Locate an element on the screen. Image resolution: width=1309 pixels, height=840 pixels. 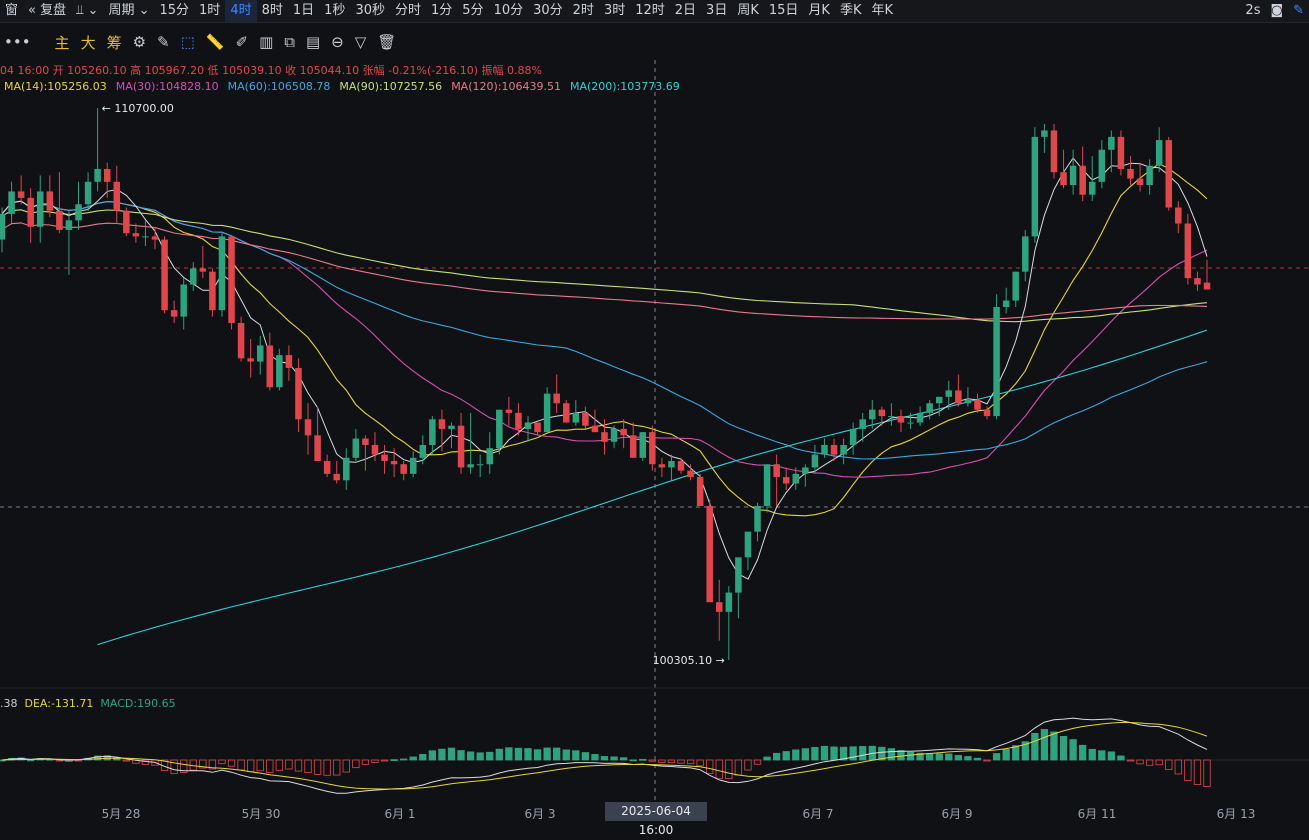
crosshair-time-label: 2025-06-04 16:00 is located at coordinates (656, 819).